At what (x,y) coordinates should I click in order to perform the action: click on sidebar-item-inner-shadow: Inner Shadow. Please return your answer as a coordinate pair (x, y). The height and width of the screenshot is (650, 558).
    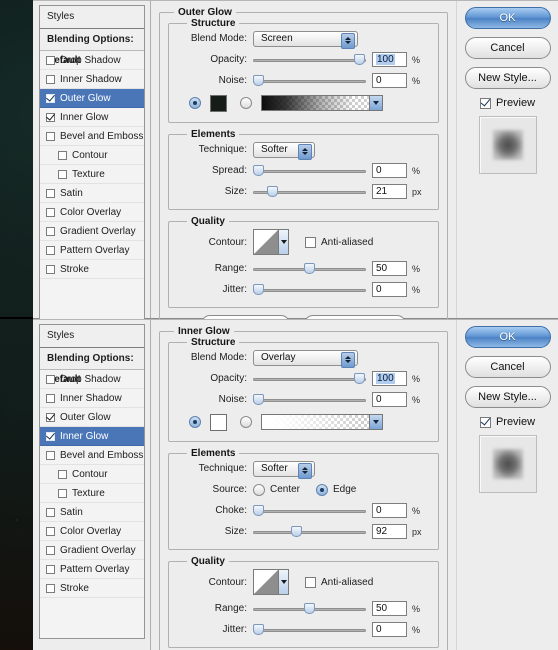
    Looking at the image, I should click on (92, 79).